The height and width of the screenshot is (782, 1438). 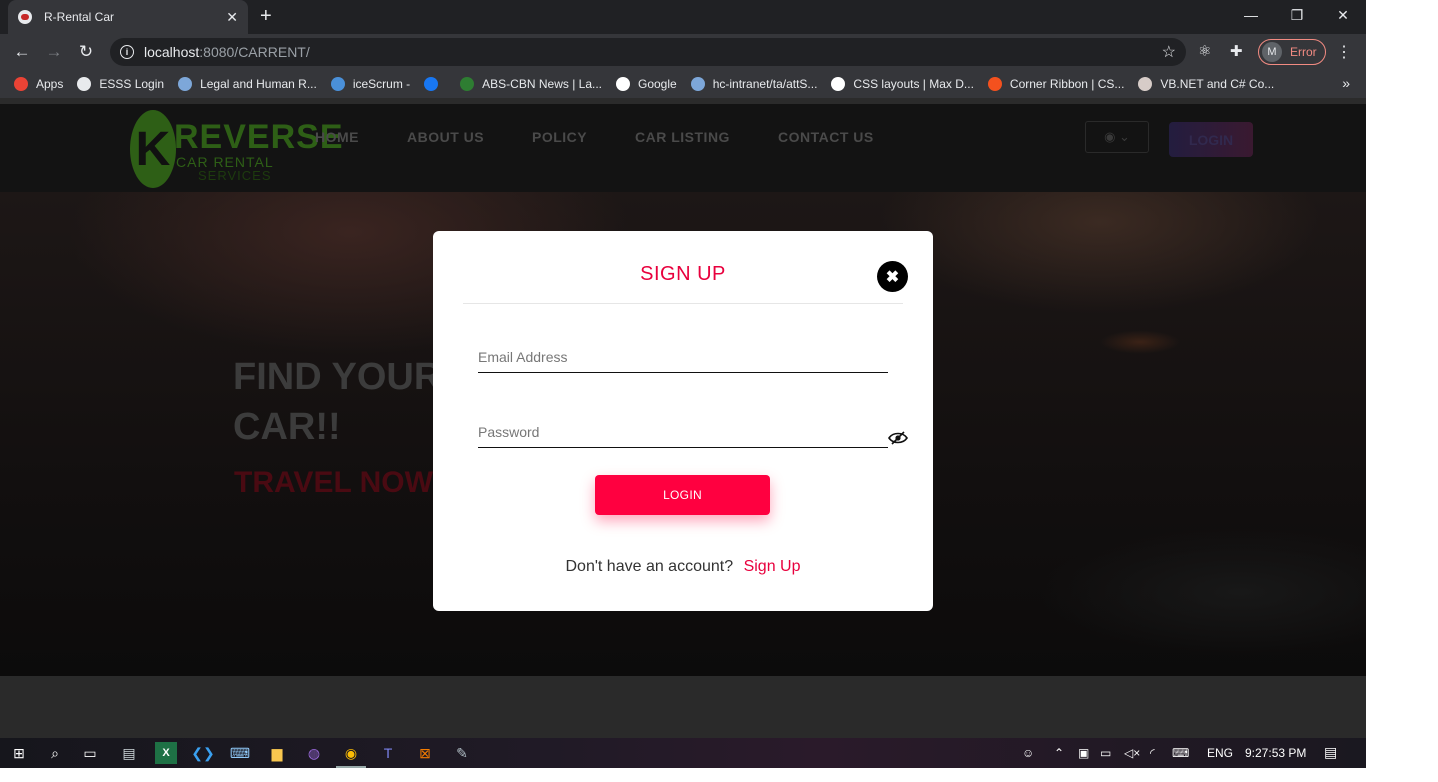 What do you see at coordinates (381, 84) in the screenshot?
I see `bookmark-label: iceScrum -` at bounding box center [381, 84].